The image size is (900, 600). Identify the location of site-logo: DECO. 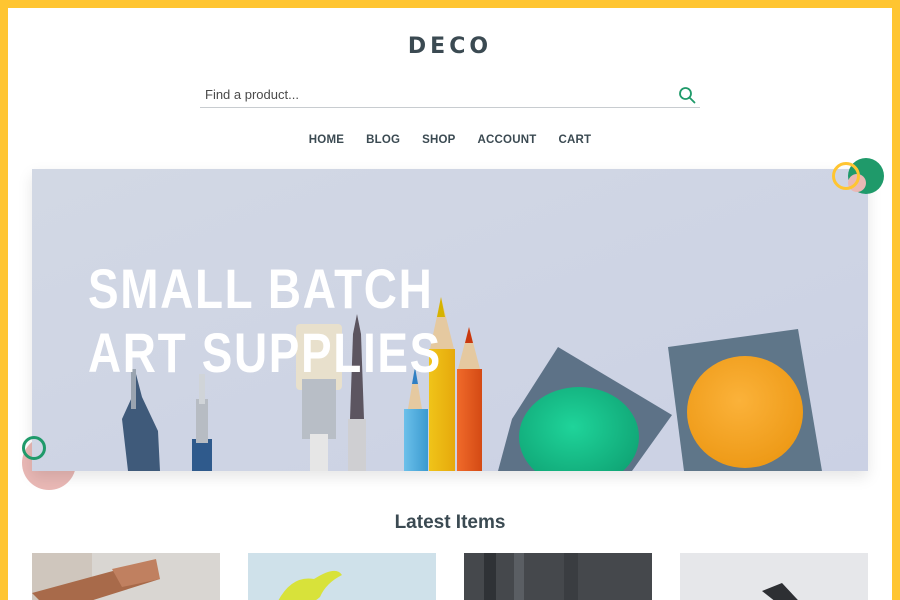
(450, 46).